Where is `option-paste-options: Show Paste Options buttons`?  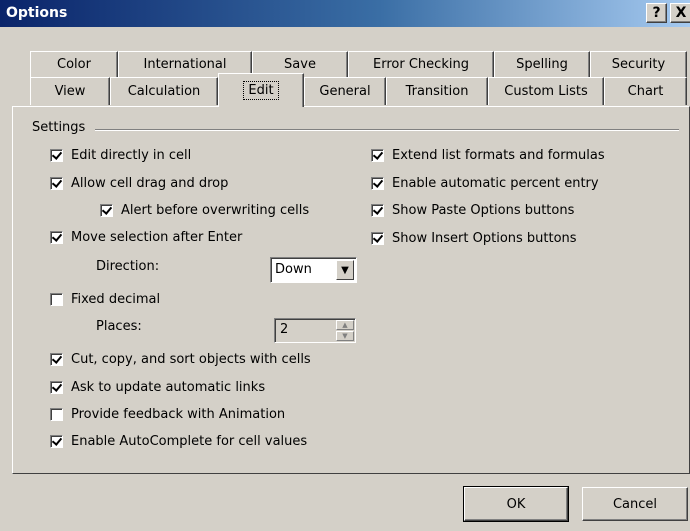
option-paste-options: Show Paste Options buttons is located at coordinates (472, 210).